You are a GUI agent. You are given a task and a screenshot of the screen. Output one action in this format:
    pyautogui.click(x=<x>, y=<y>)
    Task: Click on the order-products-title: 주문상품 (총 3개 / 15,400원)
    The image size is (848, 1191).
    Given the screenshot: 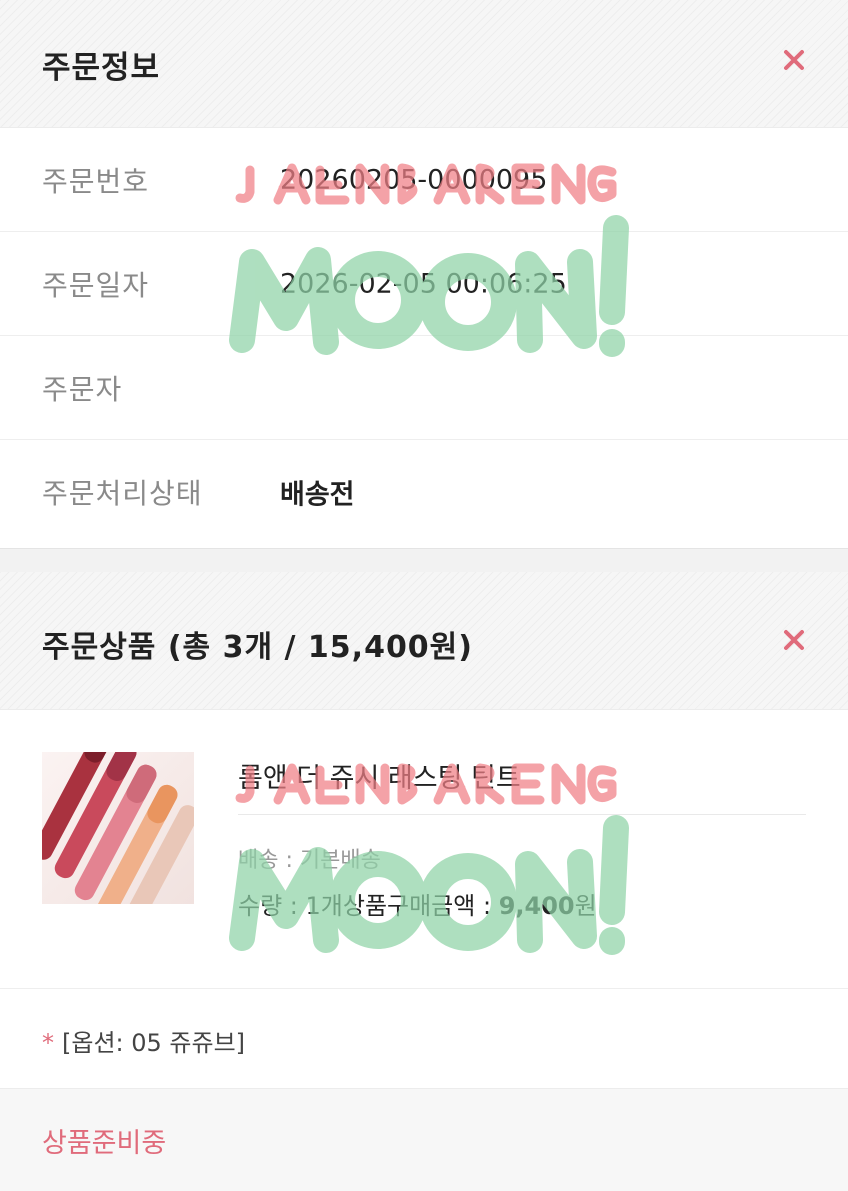 What is the action you would take?
    pyautogui.click(x=257, y=647)
    